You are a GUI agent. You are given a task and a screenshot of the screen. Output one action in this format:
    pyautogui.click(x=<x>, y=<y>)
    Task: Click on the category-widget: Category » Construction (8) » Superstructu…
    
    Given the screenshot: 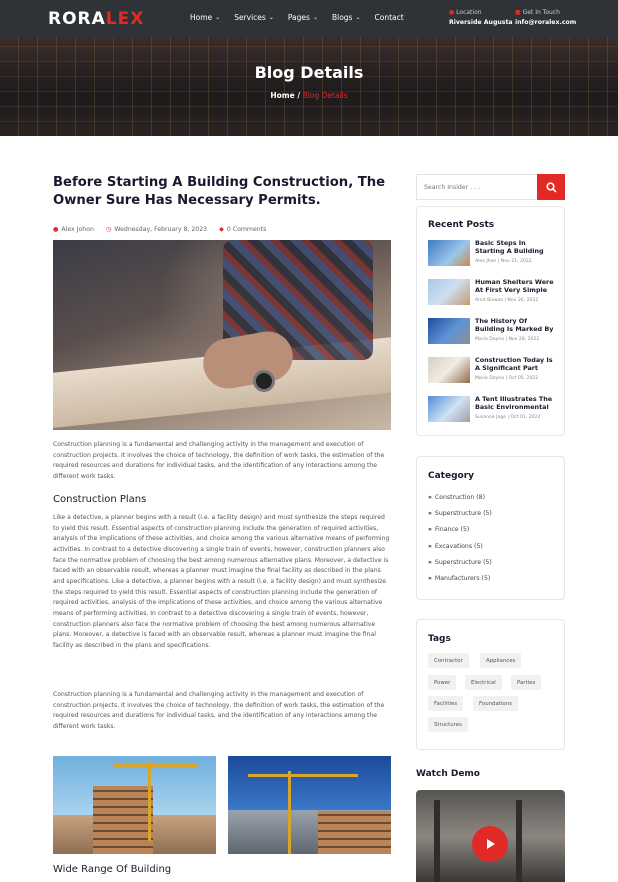 What is the action you would take?
    pyautogui.click(x=490, y=528)
    